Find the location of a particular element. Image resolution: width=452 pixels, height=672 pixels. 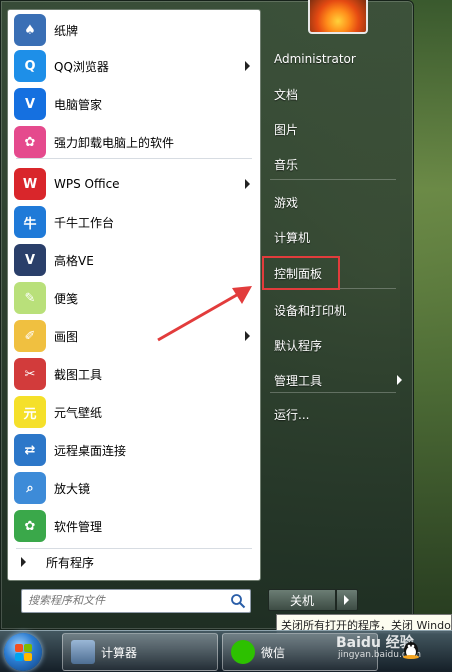

snipping-tool-icon: ✂ is located at coordinates (30, 374).